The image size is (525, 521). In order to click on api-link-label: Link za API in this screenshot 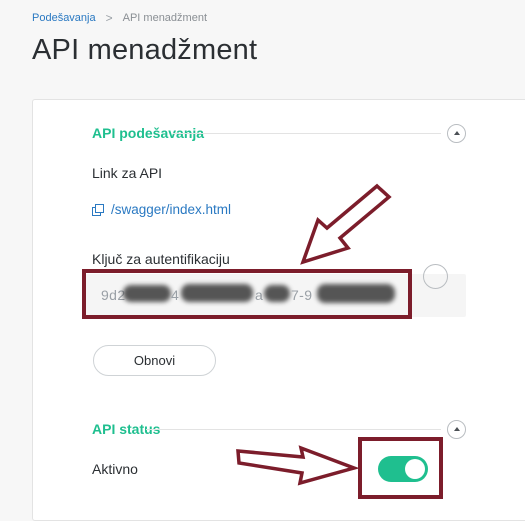, I will do `click(127, 173)`.